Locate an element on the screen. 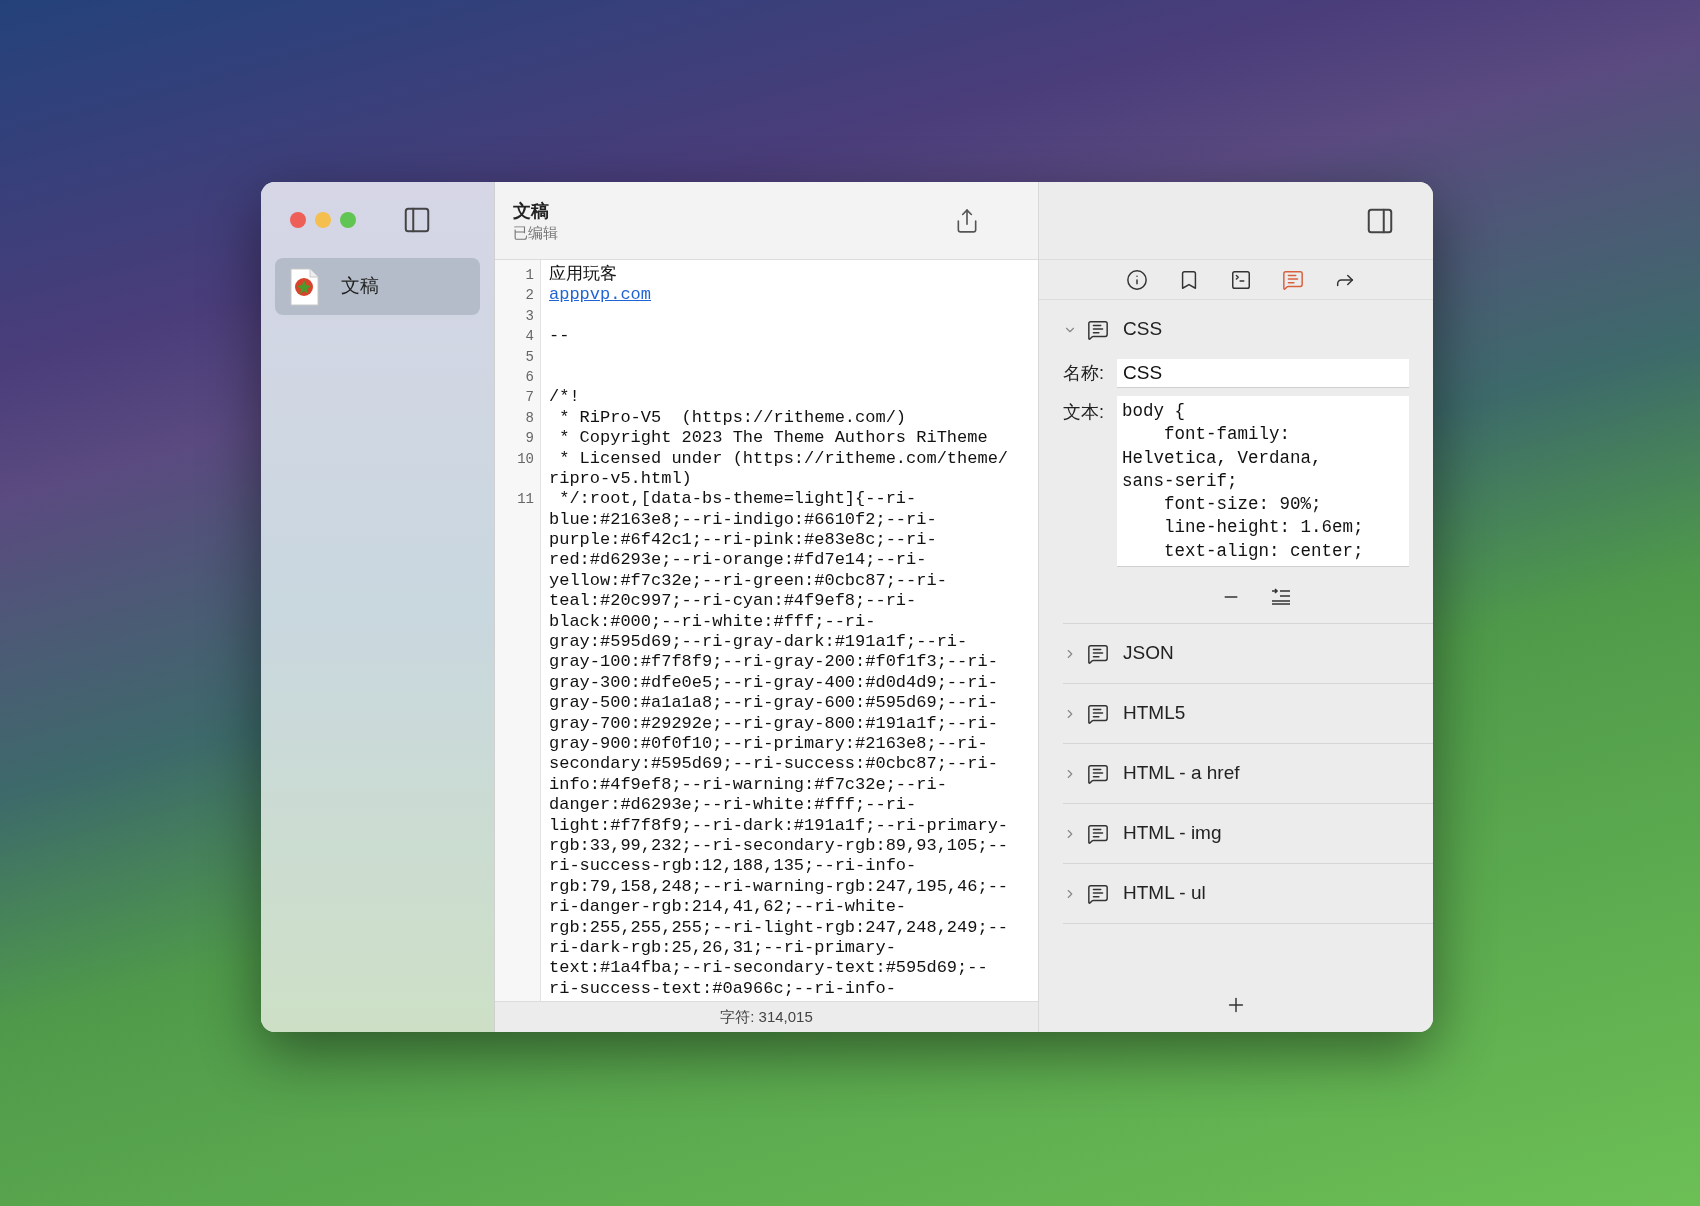 This screenshot has width=1700, height=1206. sidebar-item: 文稿 is located at coordinates (377, 286).